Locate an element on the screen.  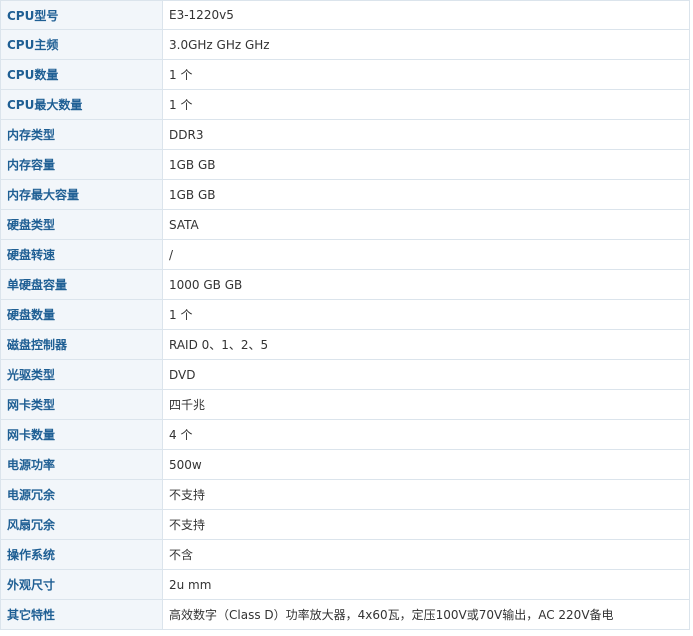
spec-value: 1000 GB GB is located at coordinates (426, 284).